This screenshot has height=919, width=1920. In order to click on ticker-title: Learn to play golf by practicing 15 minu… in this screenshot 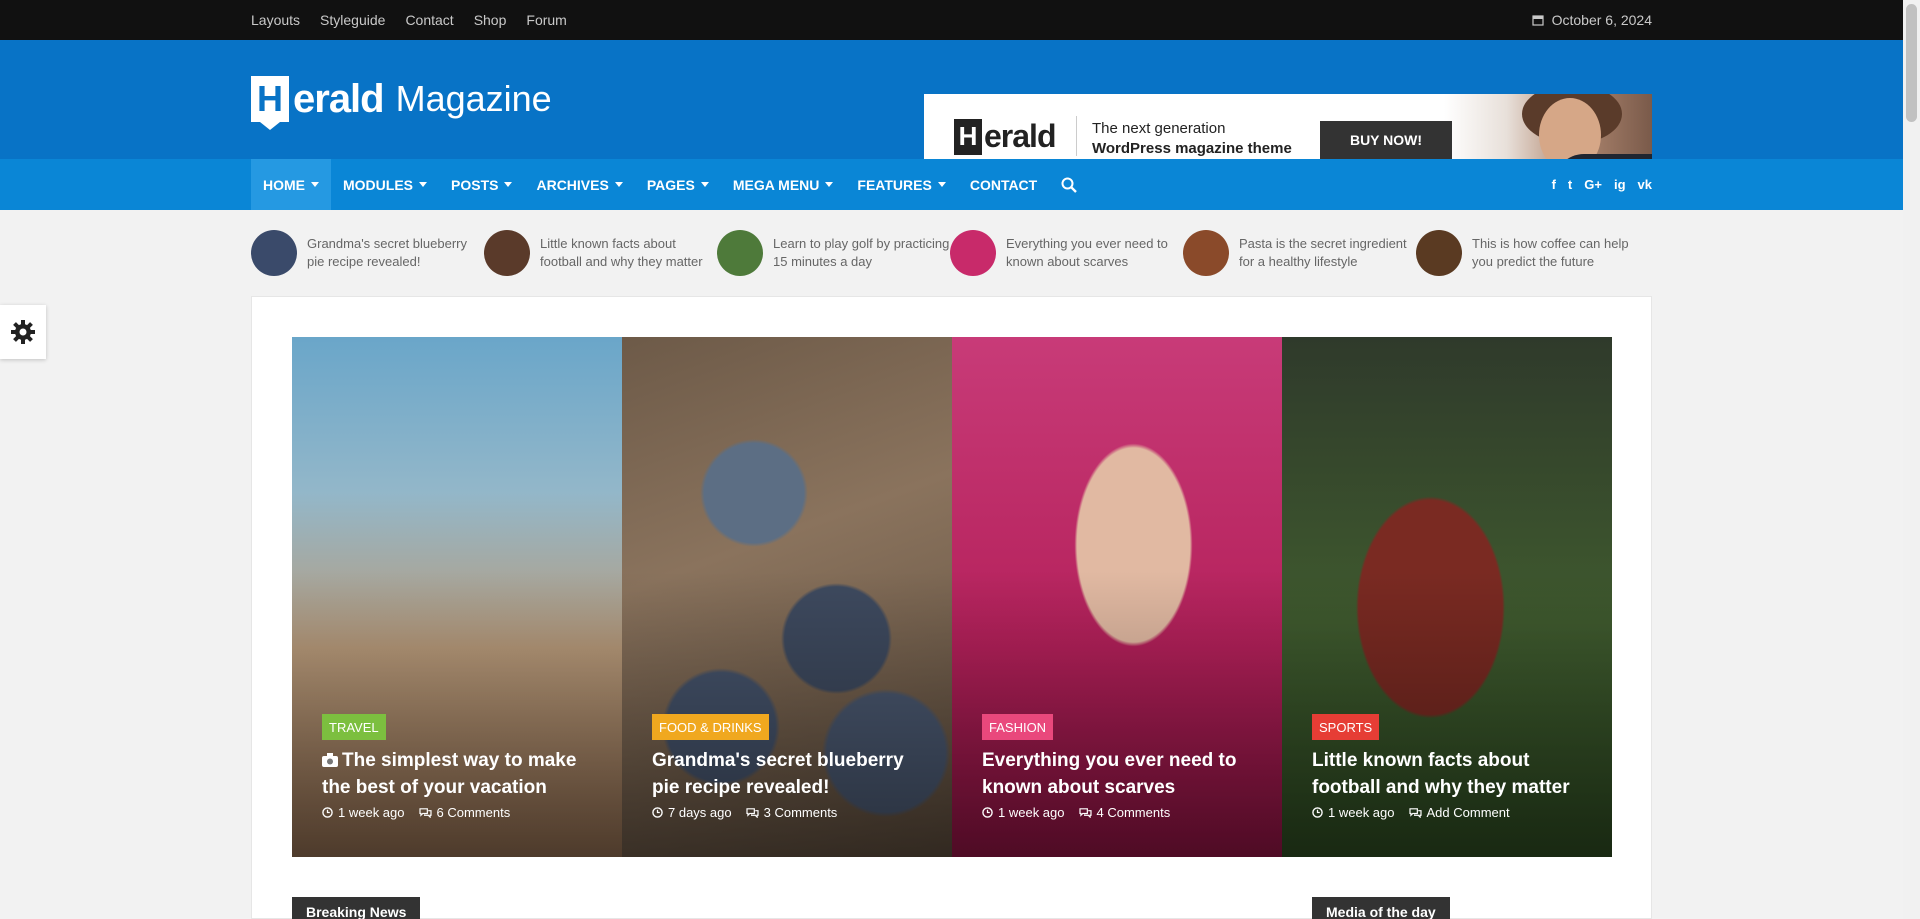, I will do `click(861, 253)`.